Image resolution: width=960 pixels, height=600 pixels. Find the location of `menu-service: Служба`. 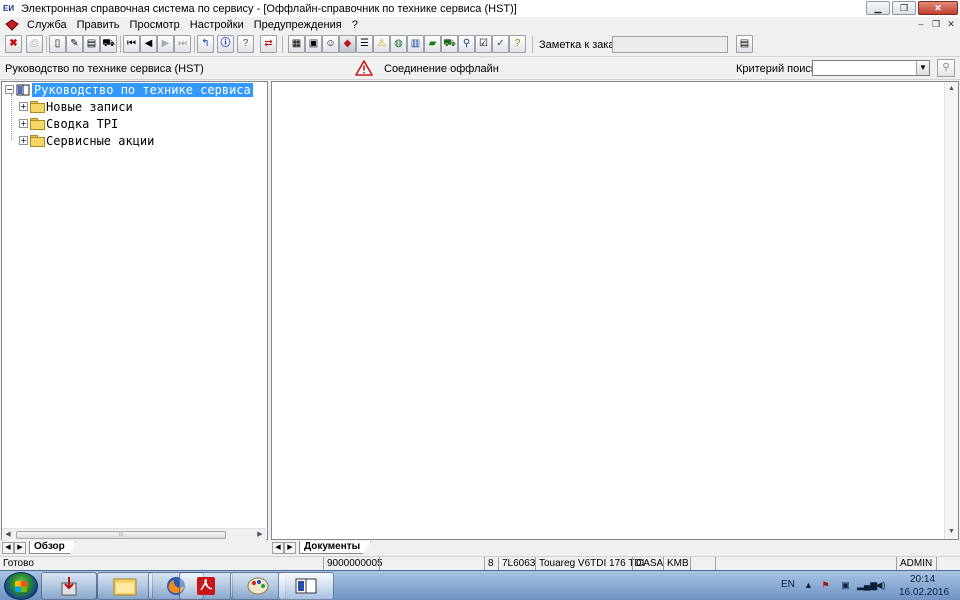

menu-service: Служба is located at coordinates (47, 25).